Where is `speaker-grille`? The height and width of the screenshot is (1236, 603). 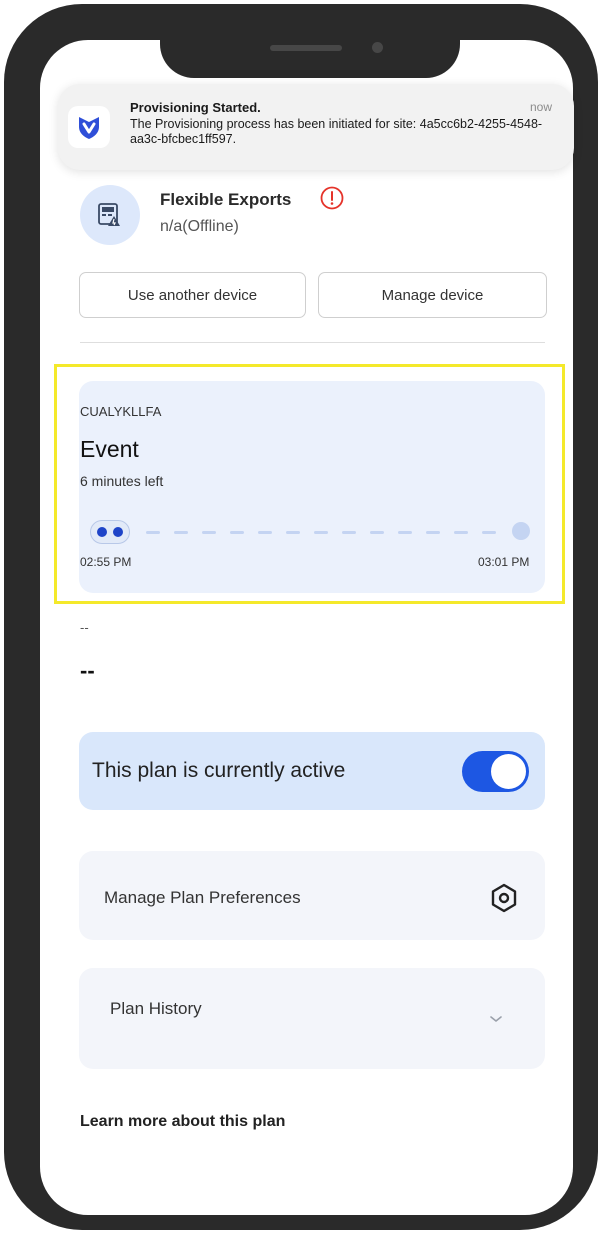 speaker-grille is located at coordinates (306, 48).